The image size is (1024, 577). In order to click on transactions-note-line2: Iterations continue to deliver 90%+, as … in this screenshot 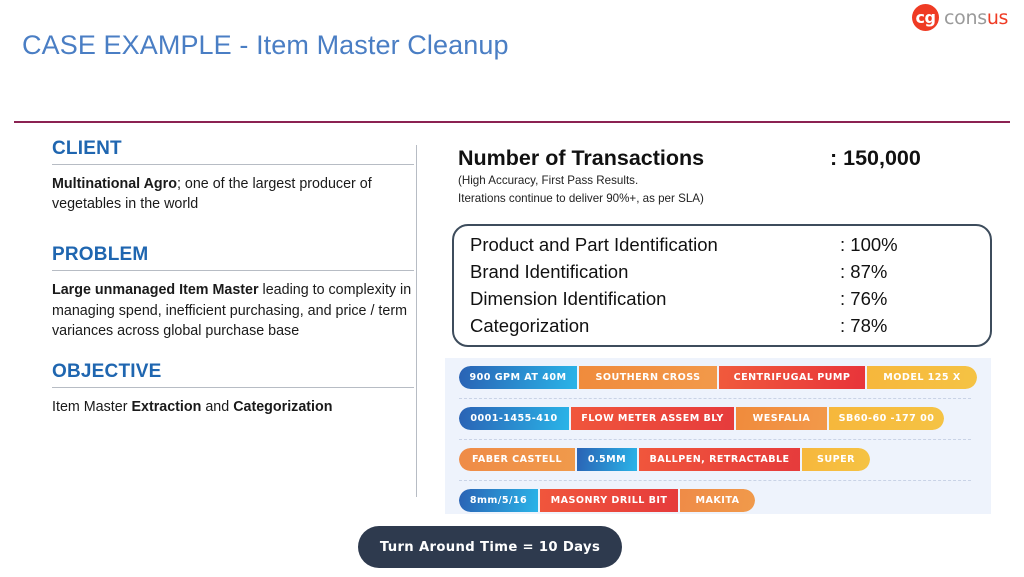, I will do `click(581, 198)`.